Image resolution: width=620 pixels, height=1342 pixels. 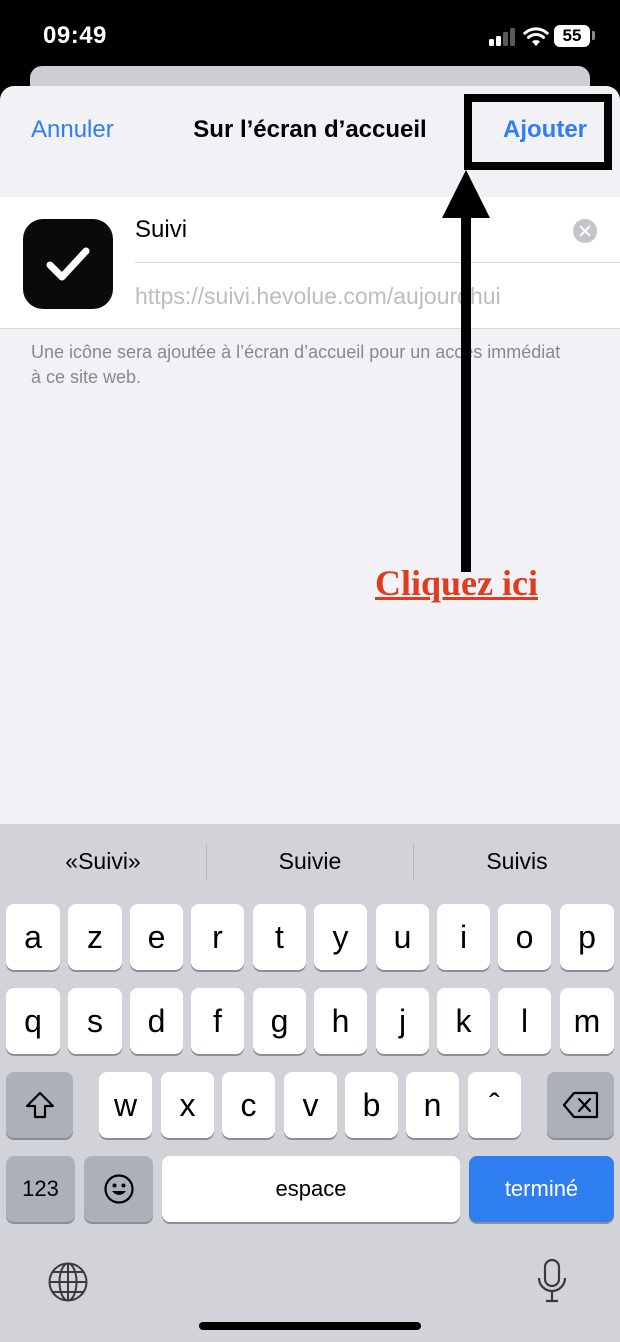 I want to click on key-d: d, so click(x=156, y=1021).